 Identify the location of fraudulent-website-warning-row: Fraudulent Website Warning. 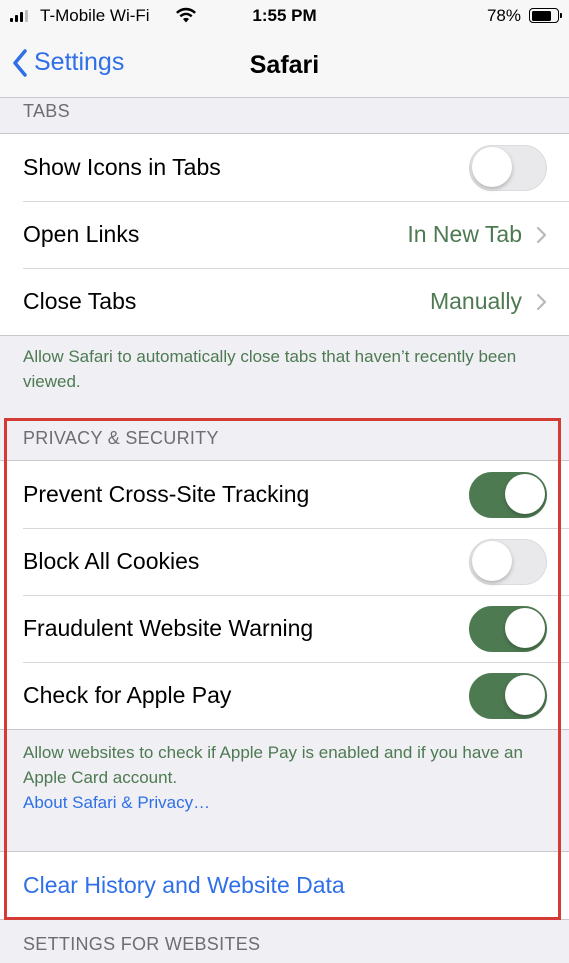
(284, 628).